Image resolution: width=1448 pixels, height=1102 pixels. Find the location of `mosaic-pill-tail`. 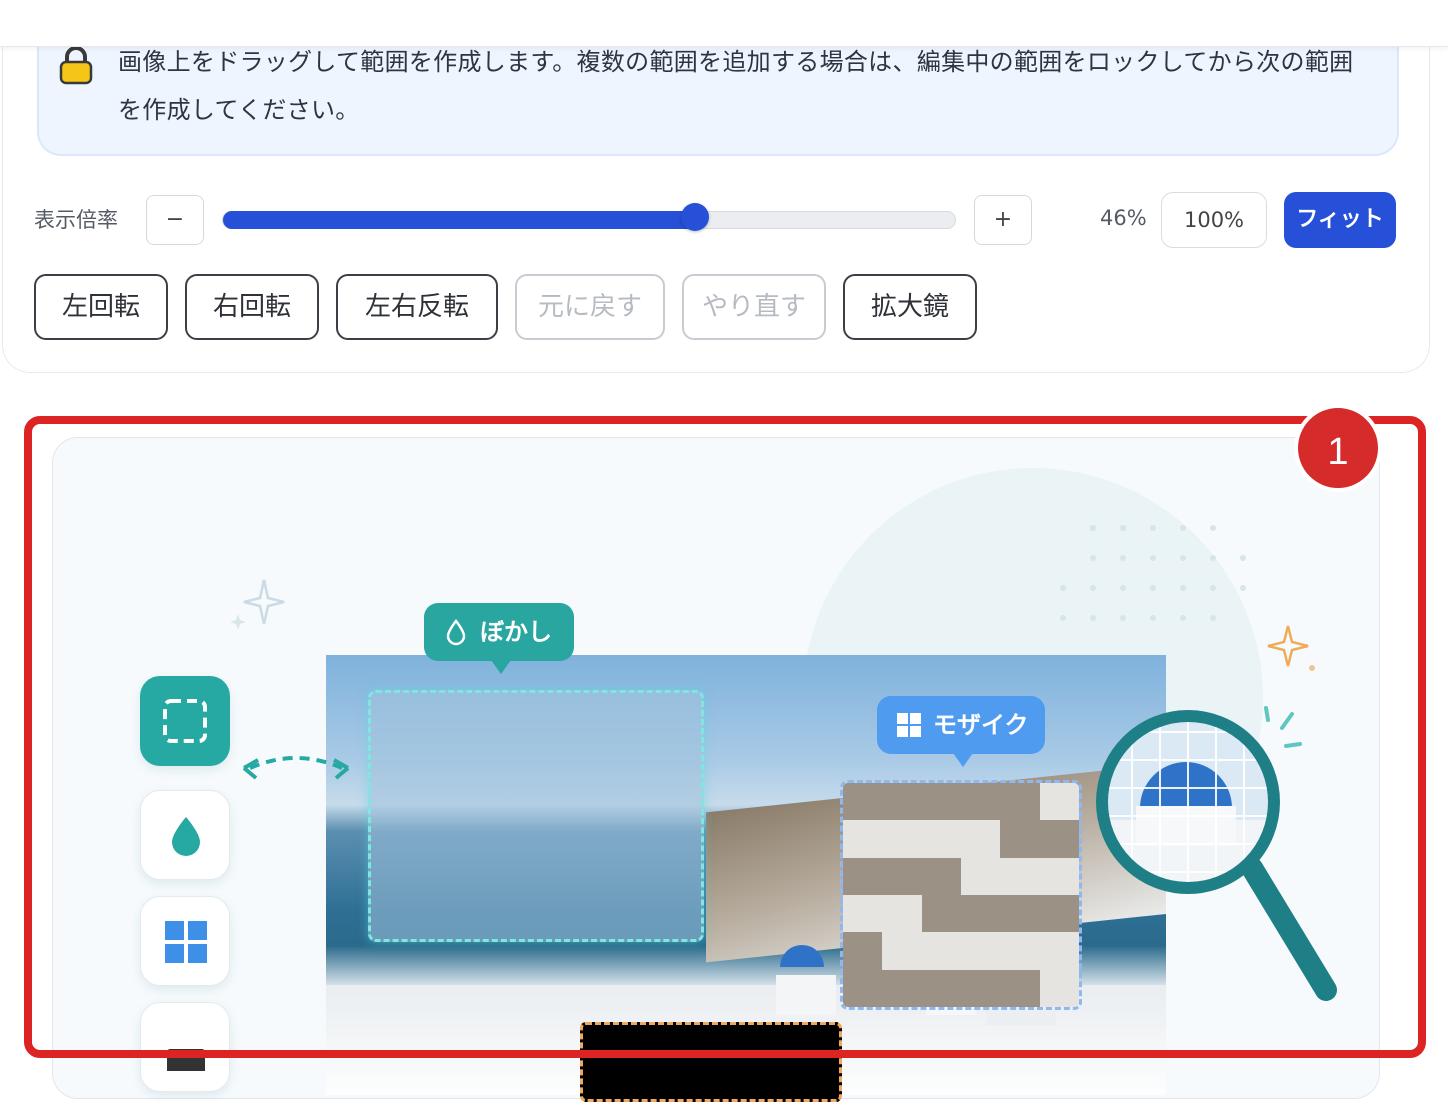

mosaic-pill-tail is located at coordinates (963, 760).